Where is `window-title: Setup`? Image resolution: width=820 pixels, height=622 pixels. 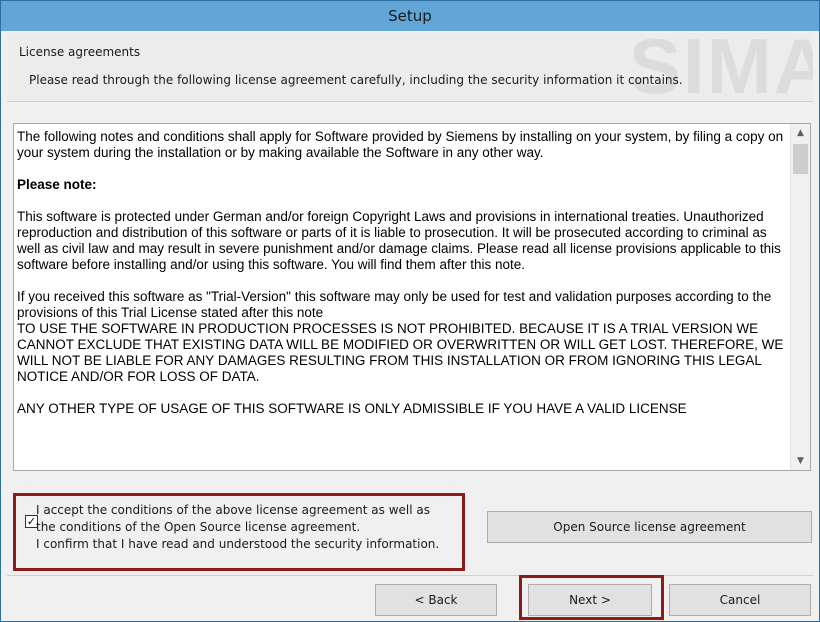
window-title: Setup is located at coordinates (410, 16).